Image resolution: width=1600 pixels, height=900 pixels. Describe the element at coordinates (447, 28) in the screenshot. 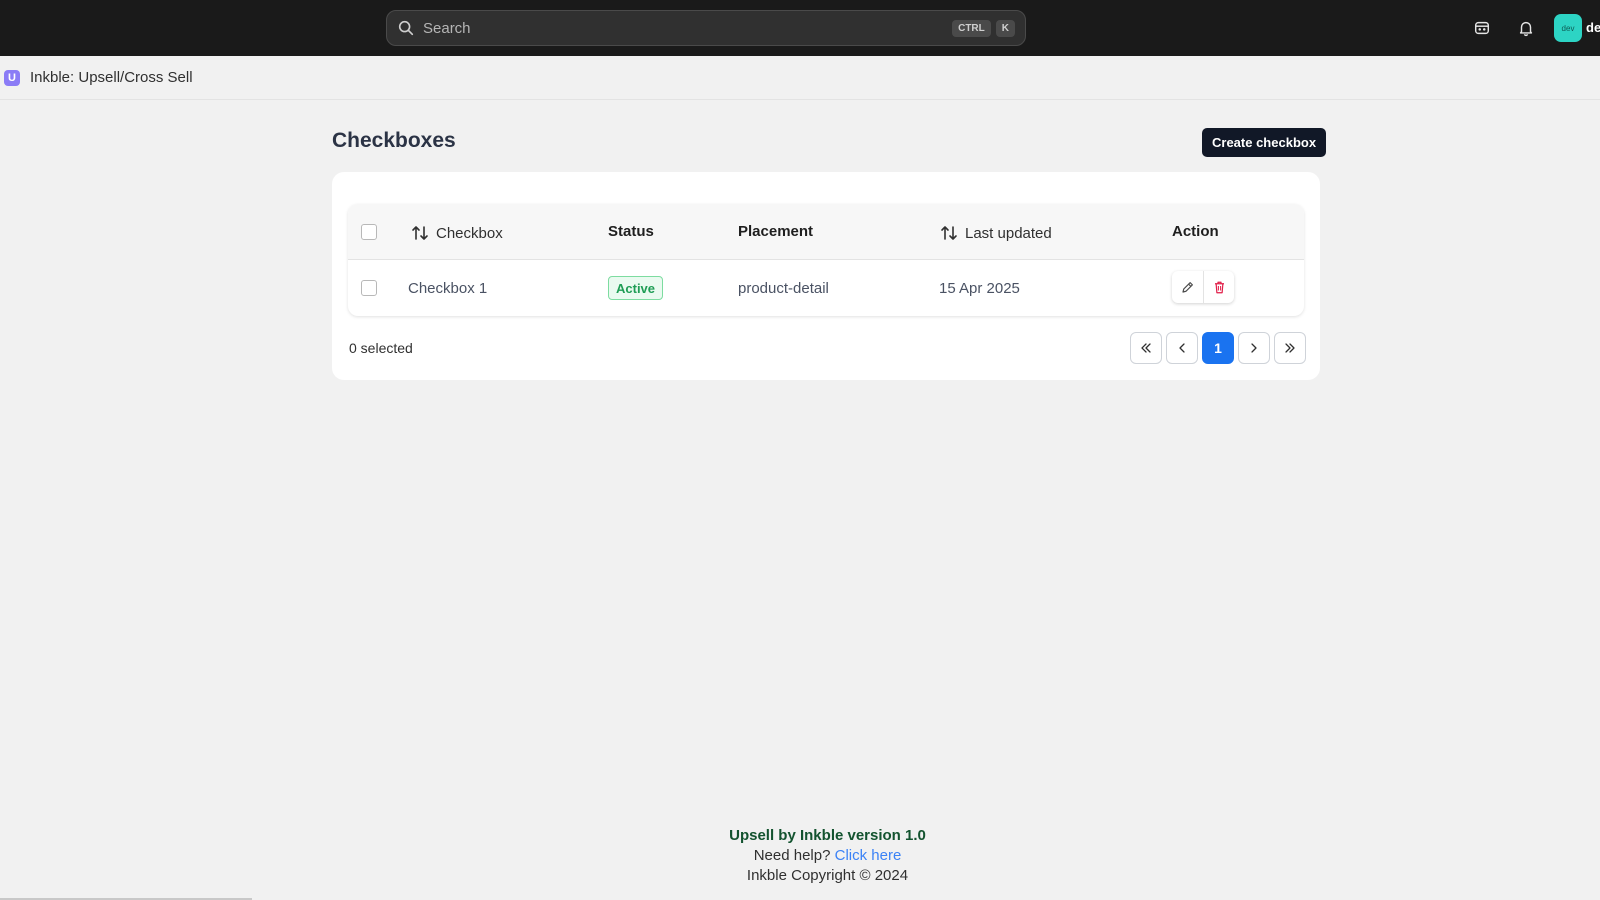

I see `search-placeholder: Search` at that location.